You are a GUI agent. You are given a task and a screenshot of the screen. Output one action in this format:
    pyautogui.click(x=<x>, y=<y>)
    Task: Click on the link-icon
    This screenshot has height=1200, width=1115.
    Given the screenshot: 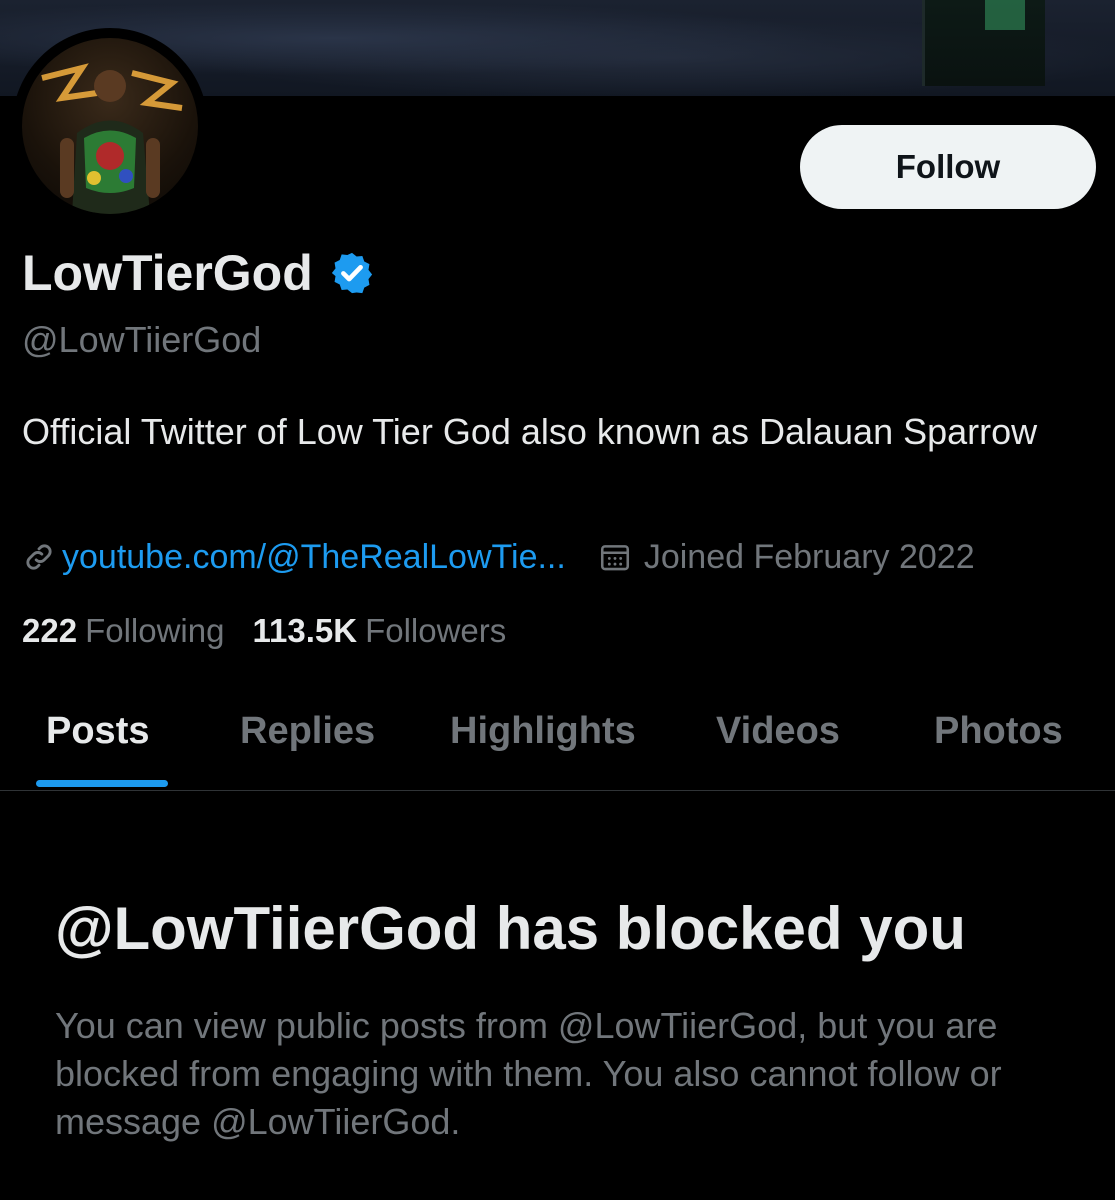 What is the action you would take?
    pyautogui.click(x=39, y=557)
    